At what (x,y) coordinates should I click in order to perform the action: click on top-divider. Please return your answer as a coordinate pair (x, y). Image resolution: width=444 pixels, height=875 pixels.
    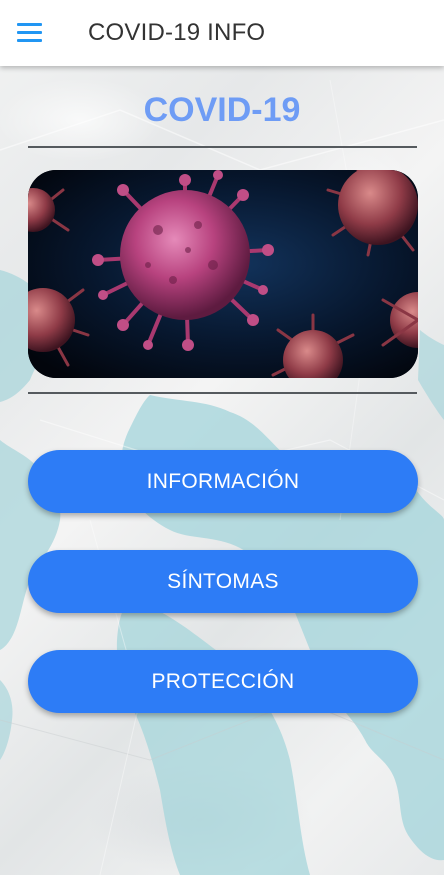
    Looking at the image, I should click on (222, 147).